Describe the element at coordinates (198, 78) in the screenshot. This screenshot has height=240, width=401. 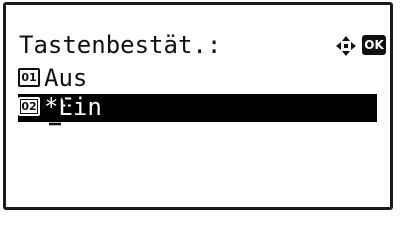
I see `option-aus: 01 Aus` at that location.